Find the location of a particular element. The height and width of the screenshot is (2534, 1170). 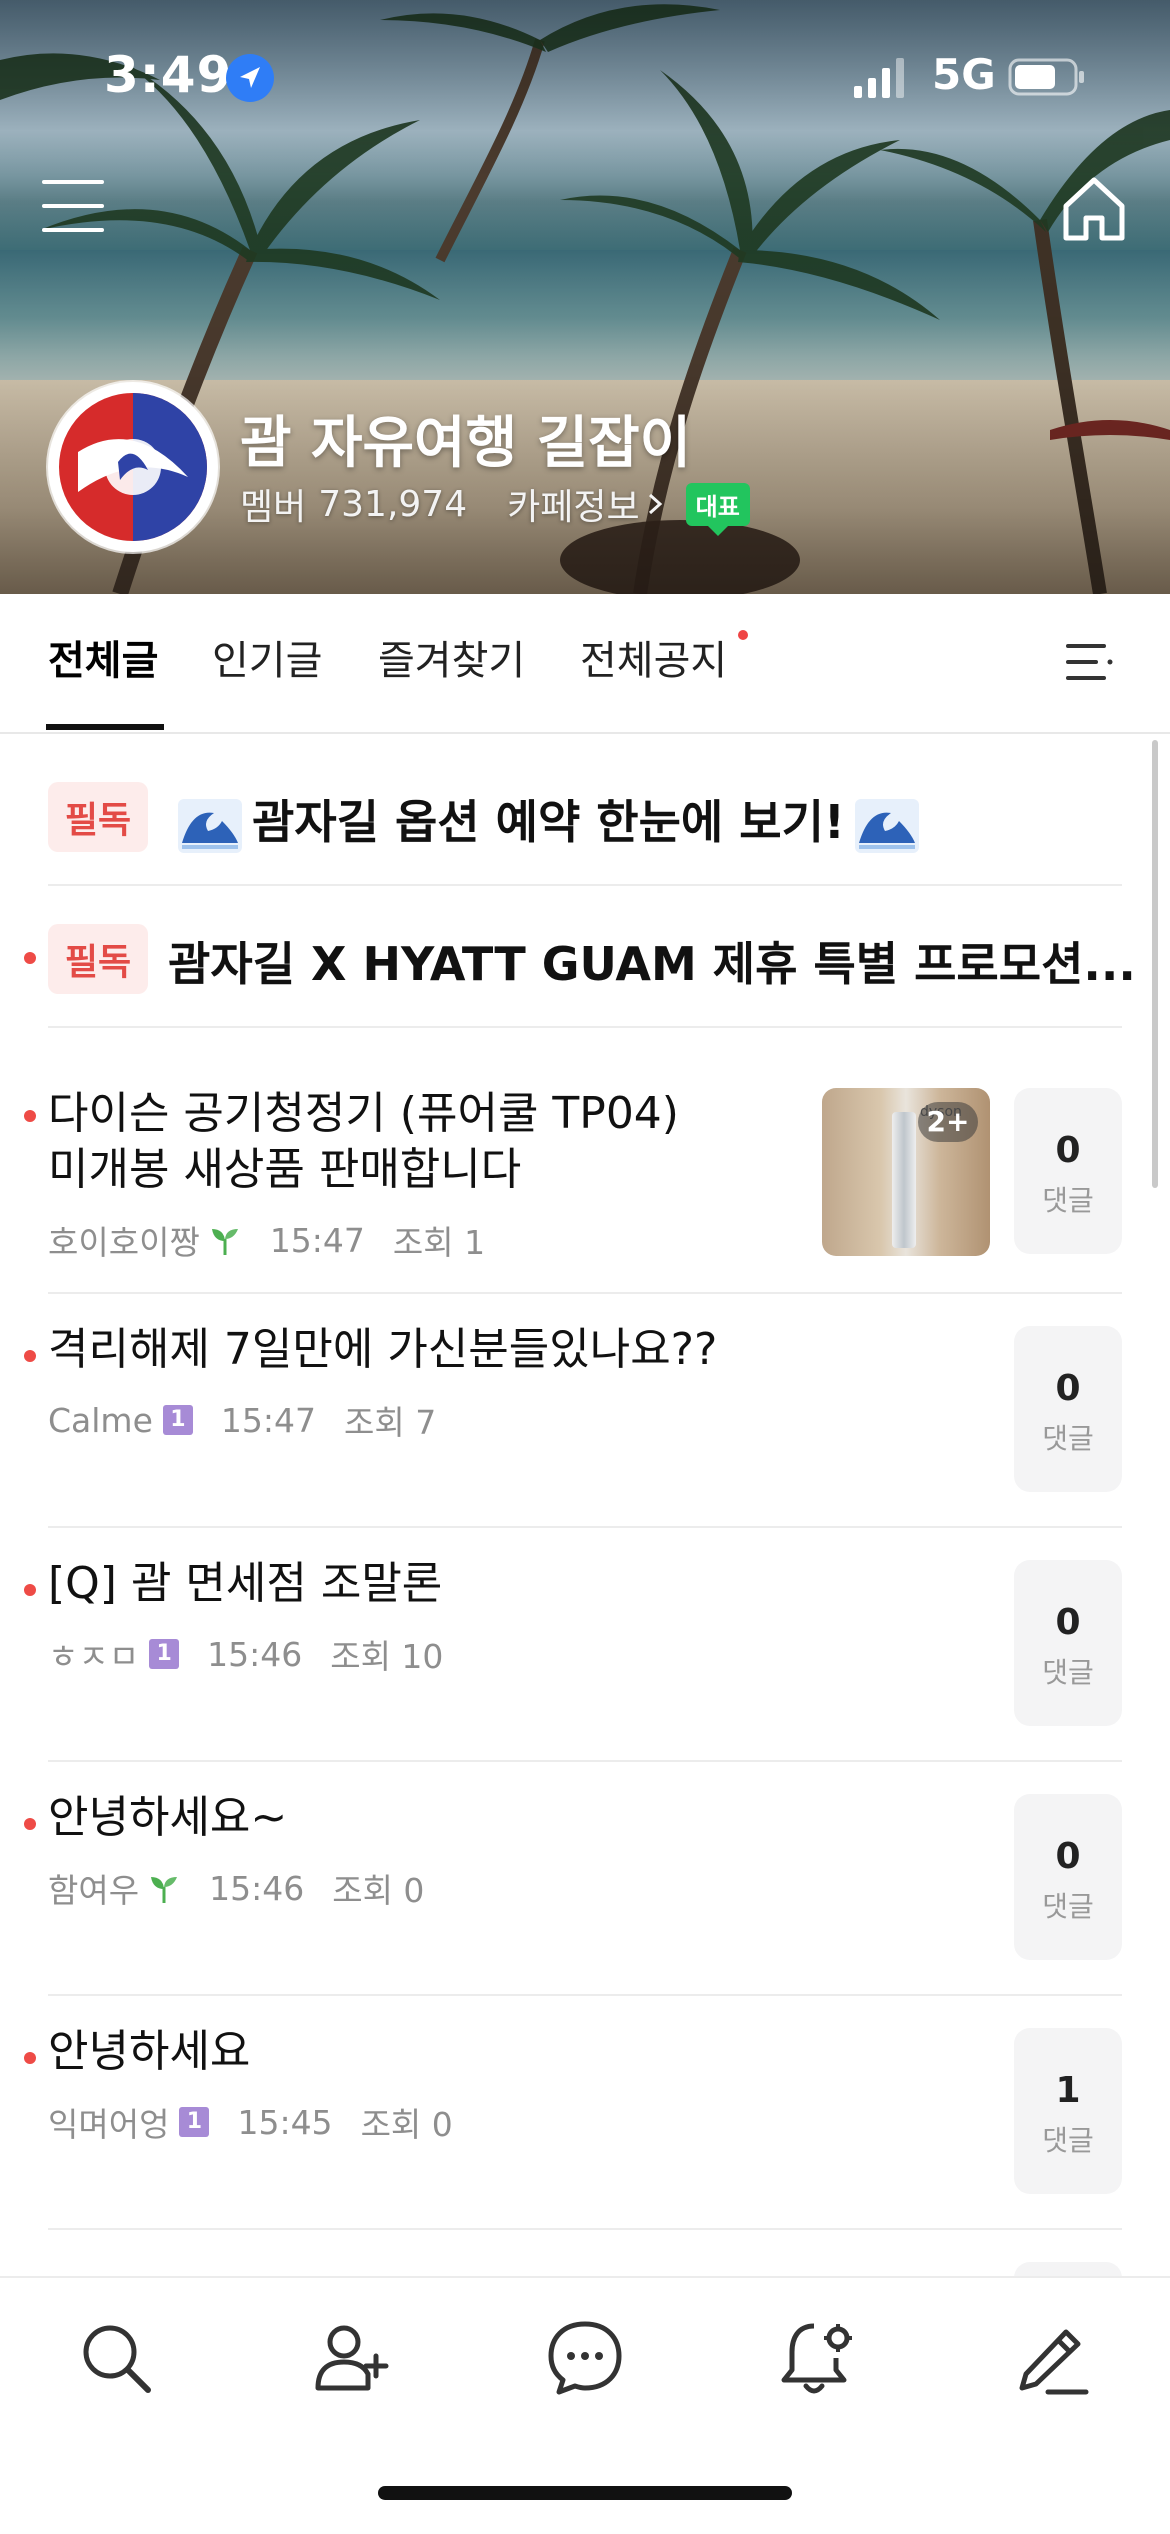

notification-settings-icon is located at coordinates (818, 2358).